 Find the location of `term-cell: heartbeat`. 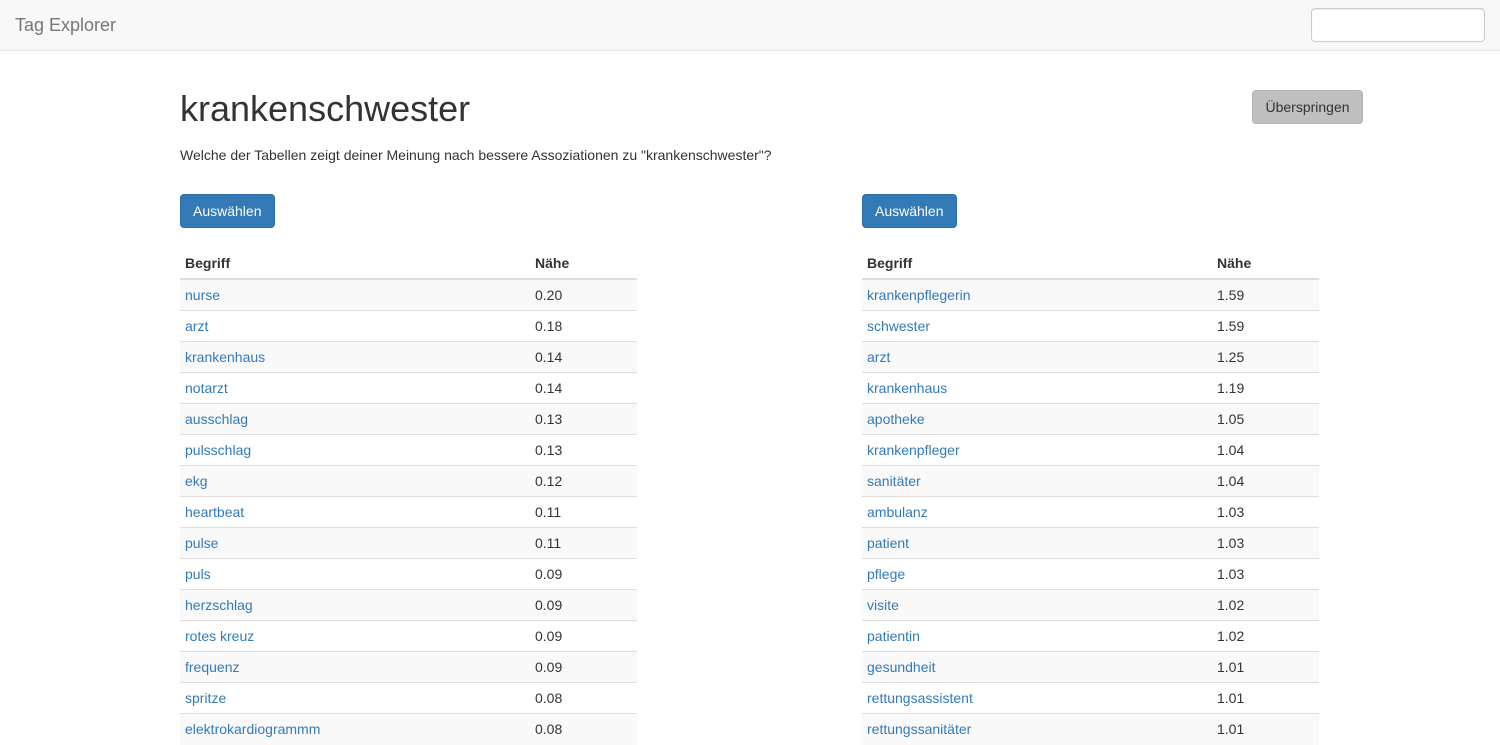

term-cell: heartbeat is located at coordinates (355, 512).